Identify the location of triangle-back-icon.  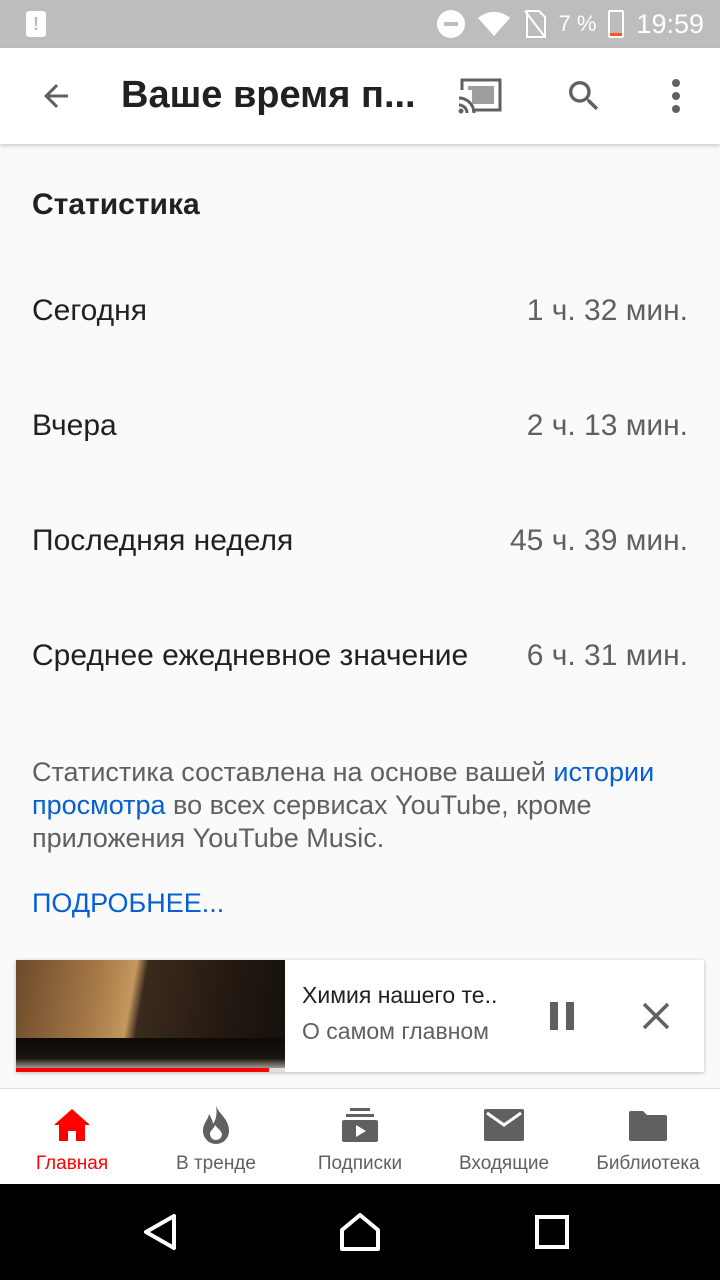
(160, 1232).